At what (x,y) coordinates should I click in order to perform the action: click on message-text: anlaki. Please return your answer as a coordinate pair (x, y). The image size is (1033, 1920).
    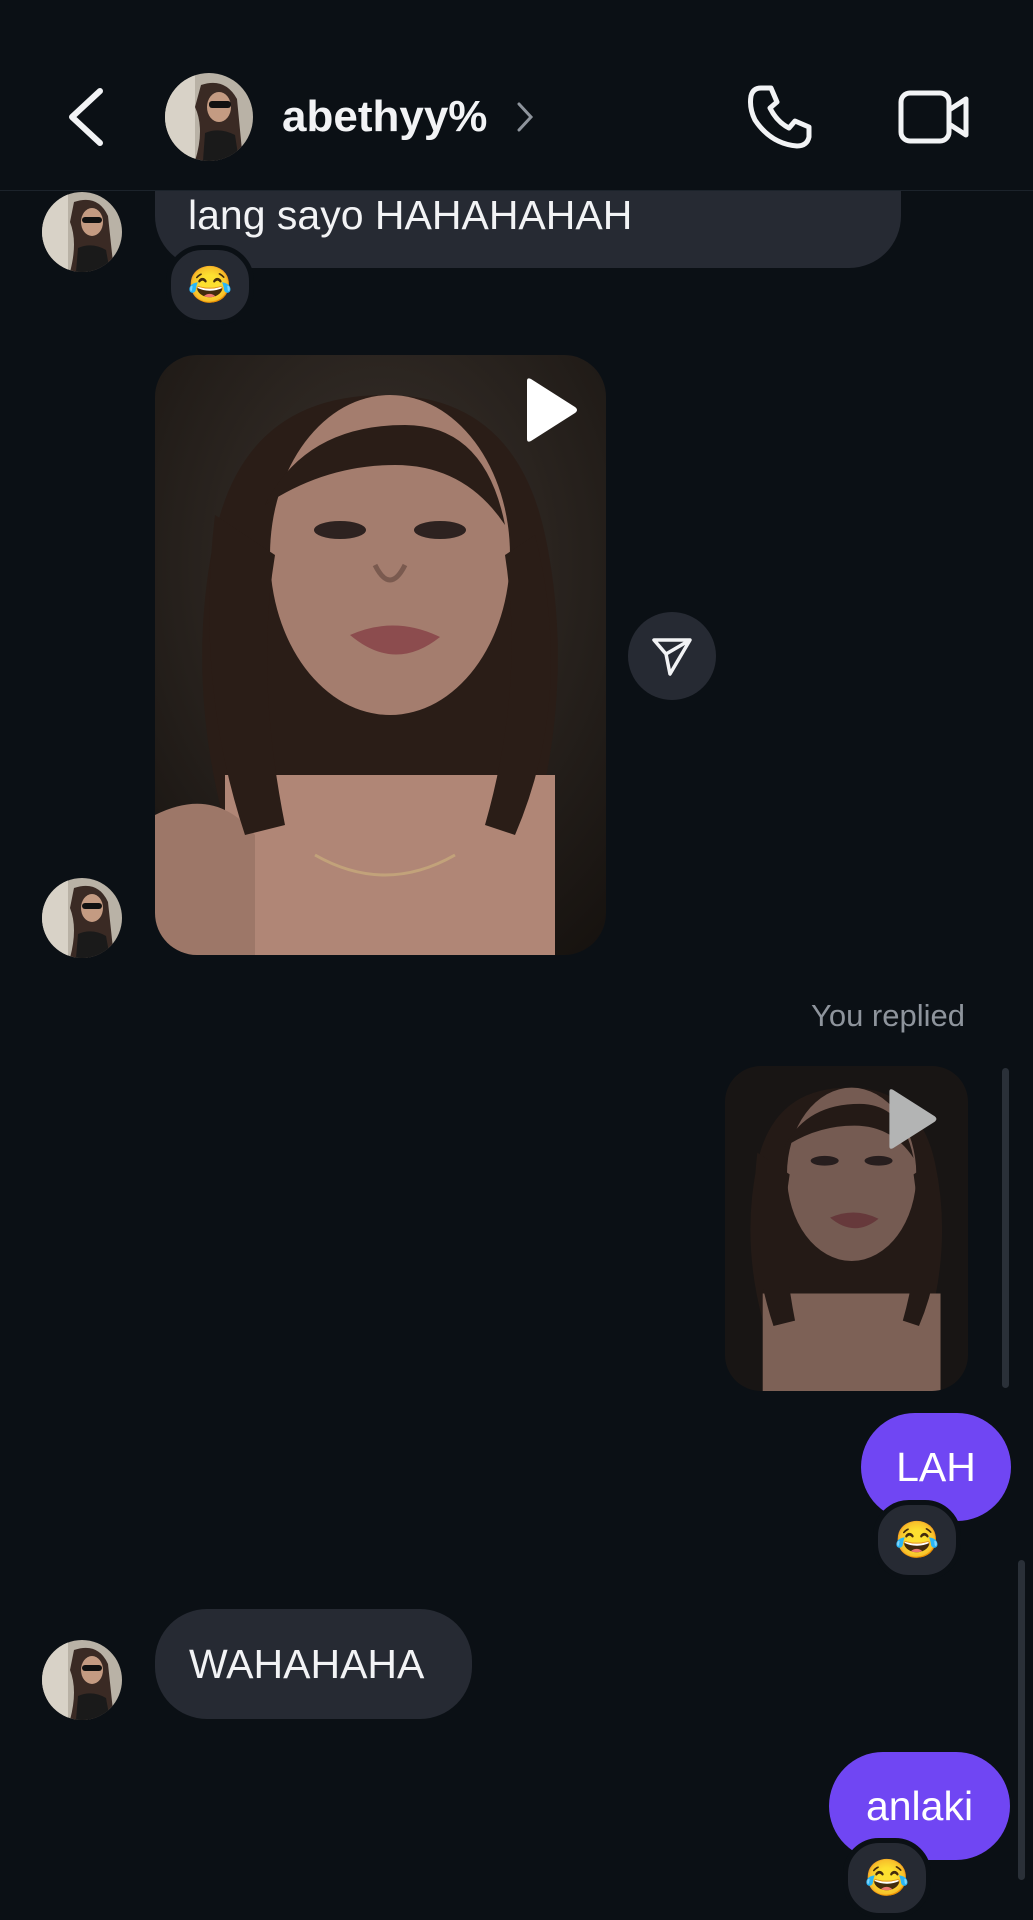
    Looking at the image, I should click on (919, 1806).